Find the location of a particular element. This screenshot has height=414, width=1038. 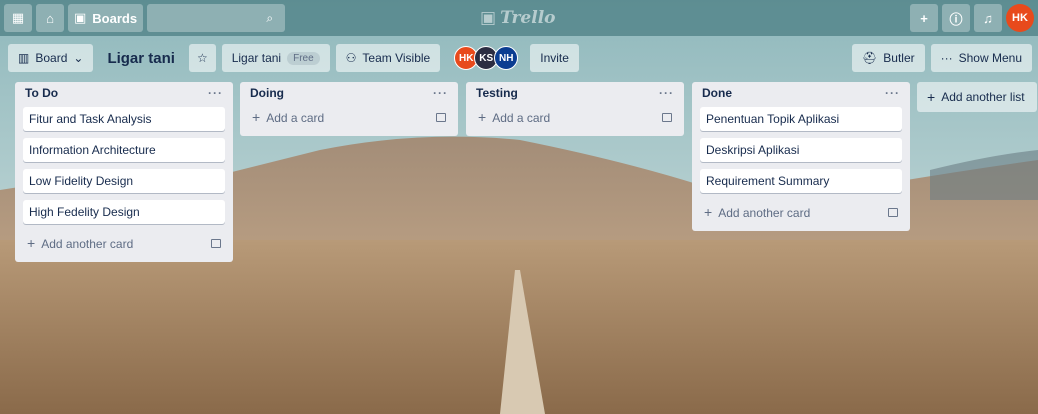

invite-button: Invite is located at coordinates (554, 58).